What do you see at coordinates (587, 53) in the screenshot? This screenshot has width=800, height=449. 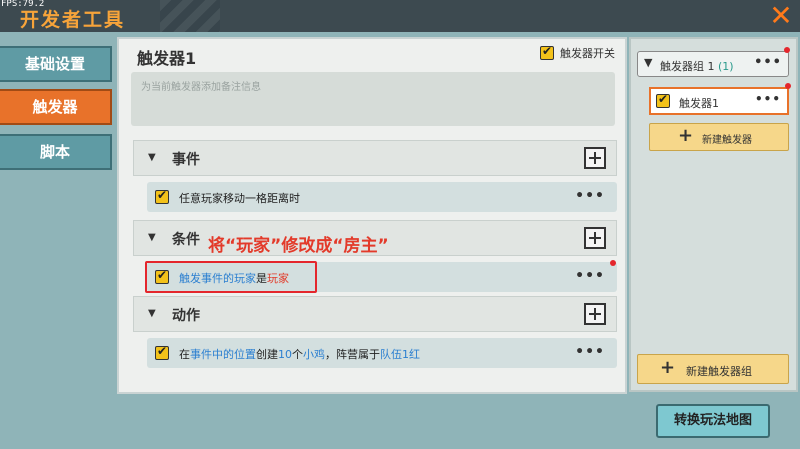 I see `trigger-switch-label: 触发器开关` at bounding box center [587, 53].